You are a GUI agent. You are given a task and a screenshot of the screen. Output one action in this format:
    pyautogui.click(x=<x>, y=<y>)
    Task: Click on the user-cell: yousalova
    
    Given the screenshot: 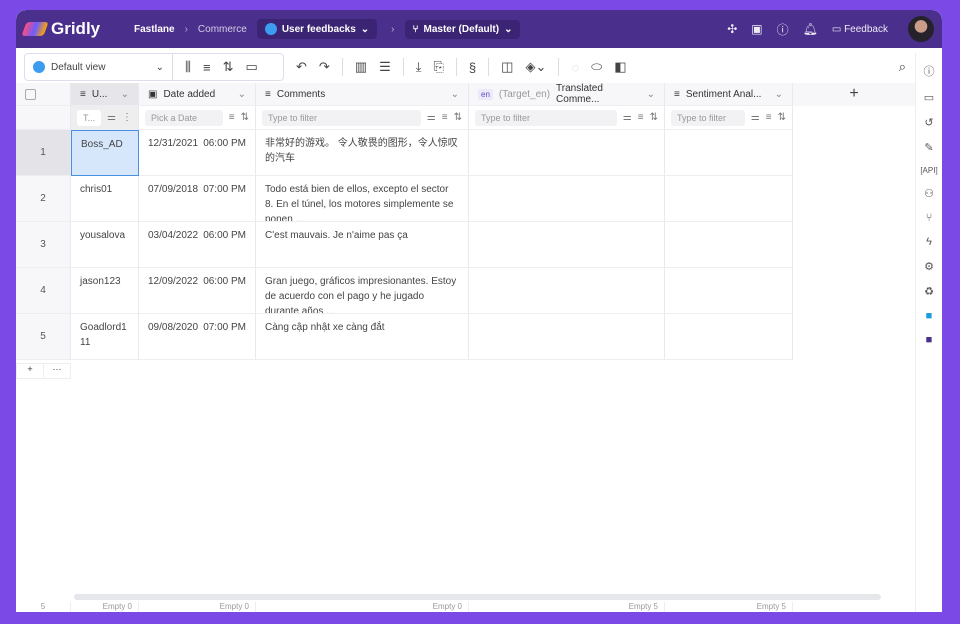 What is the action you would take?
    pyautogui.click(x=105, y=245)
    